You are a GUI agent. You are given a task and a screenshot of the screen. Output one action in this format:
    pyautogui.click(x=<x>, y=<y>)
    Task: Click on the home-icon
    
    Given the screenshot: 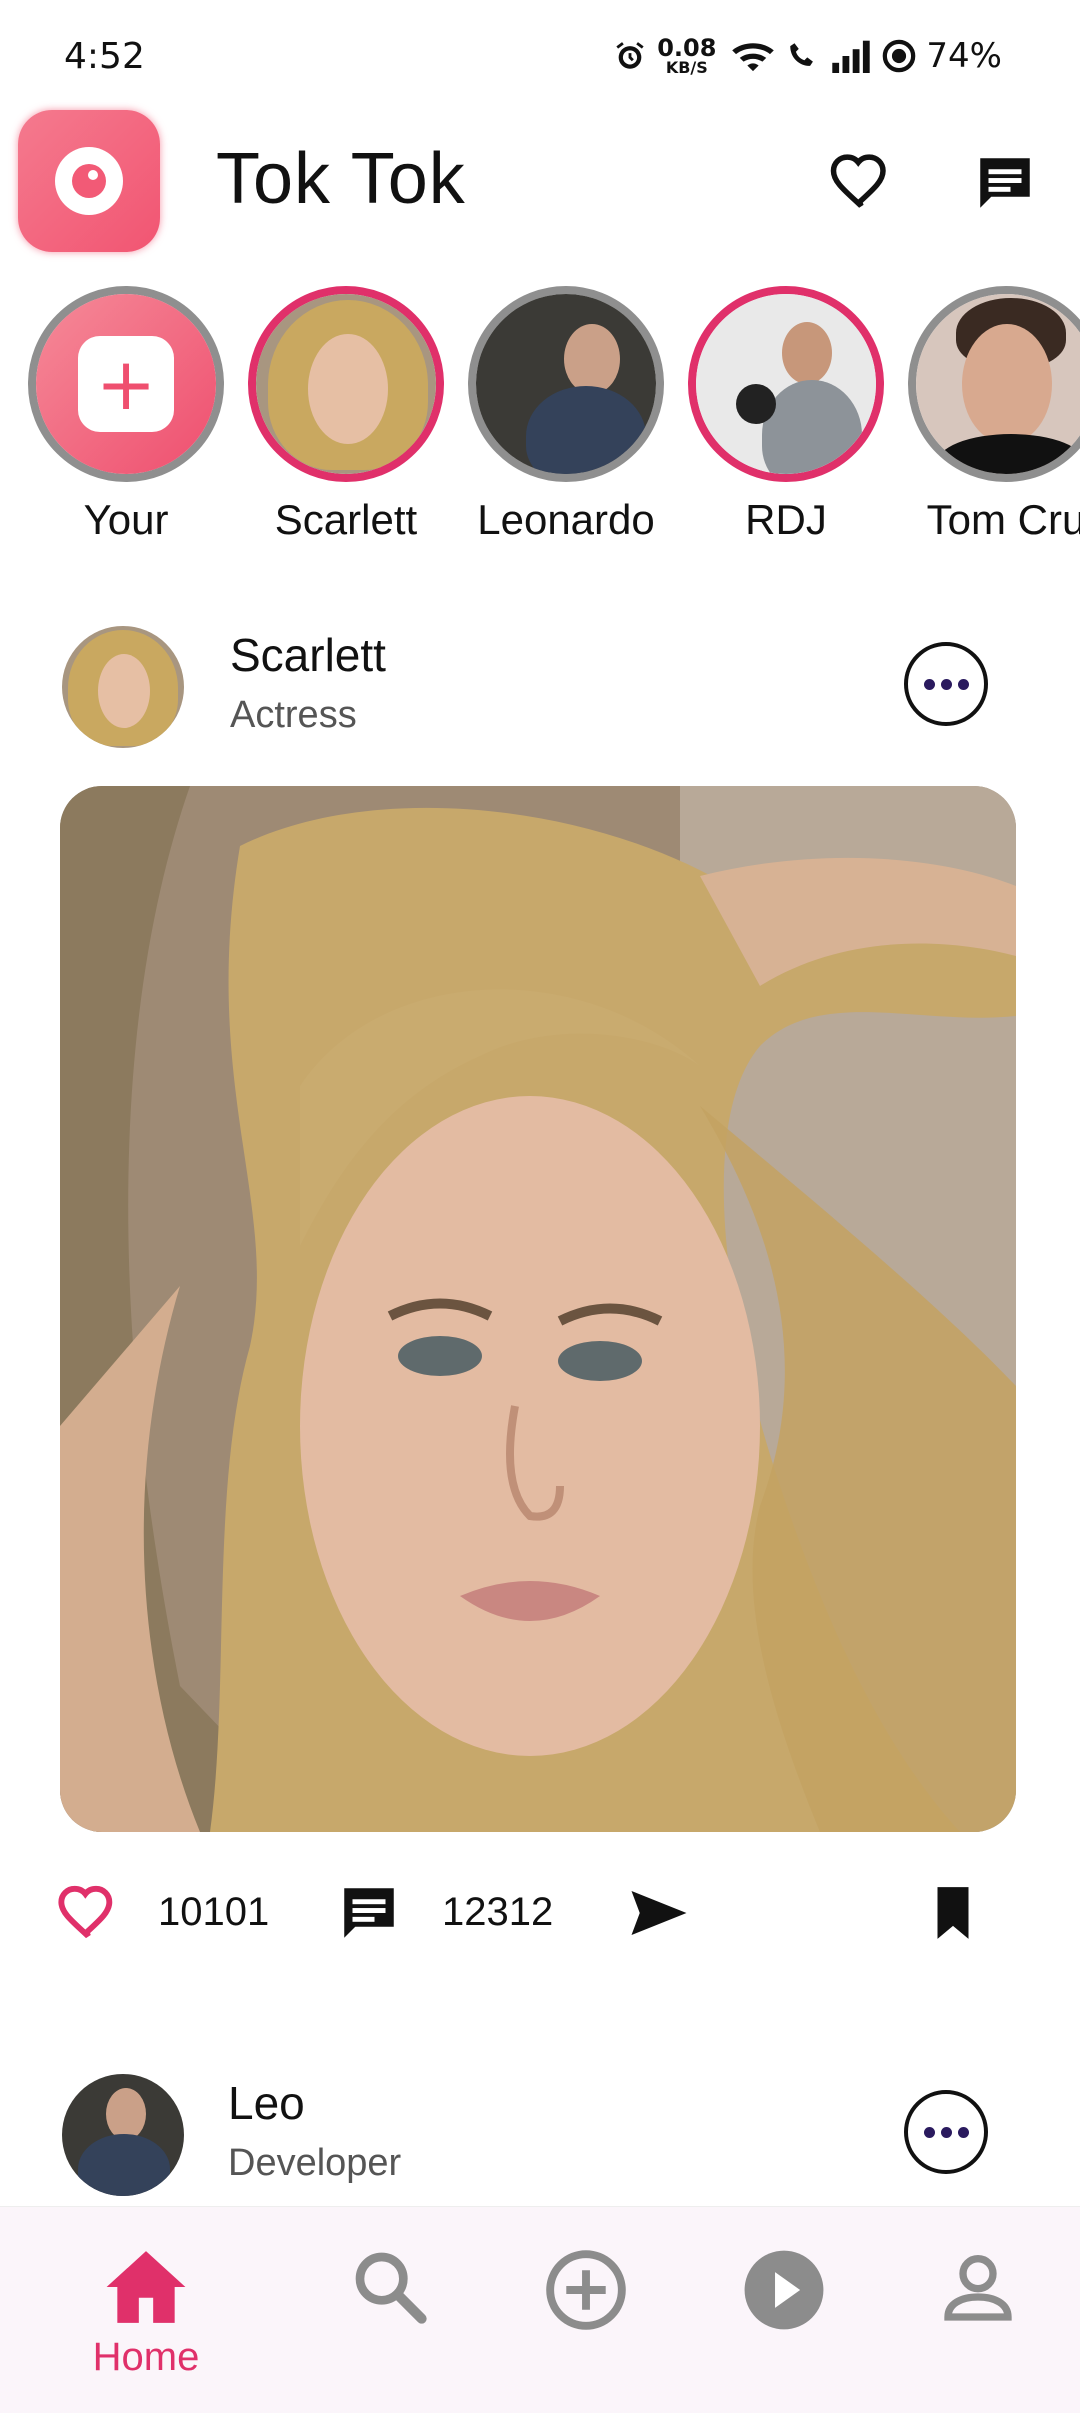 What is the action you would take?
    pyautogui.click(x=146, y=2287)
    